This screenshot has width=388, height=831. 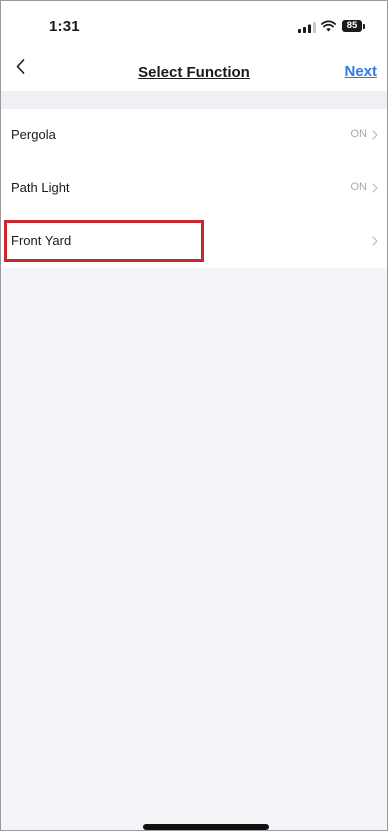 What do you see at coordinates (194, 241) in the screenshot?
I see `list-item-front-yard: Front Yard` at bounding box center [194, 241].